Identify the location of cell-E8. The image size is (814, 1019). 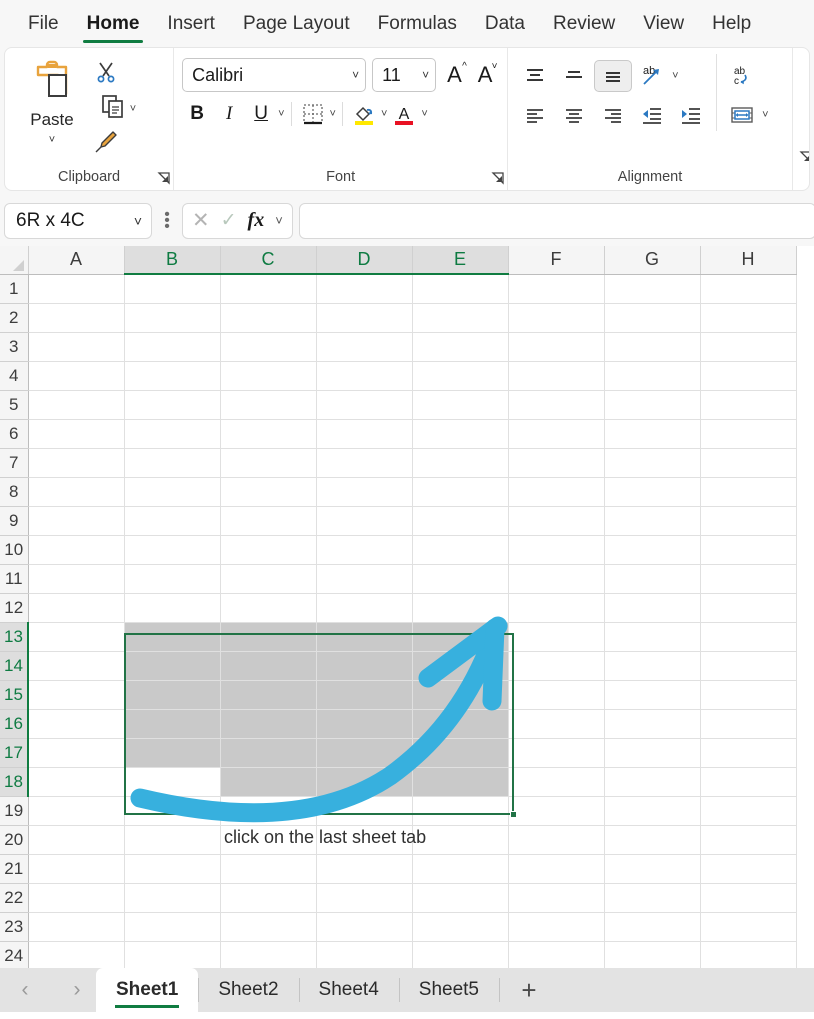
(460, 492).